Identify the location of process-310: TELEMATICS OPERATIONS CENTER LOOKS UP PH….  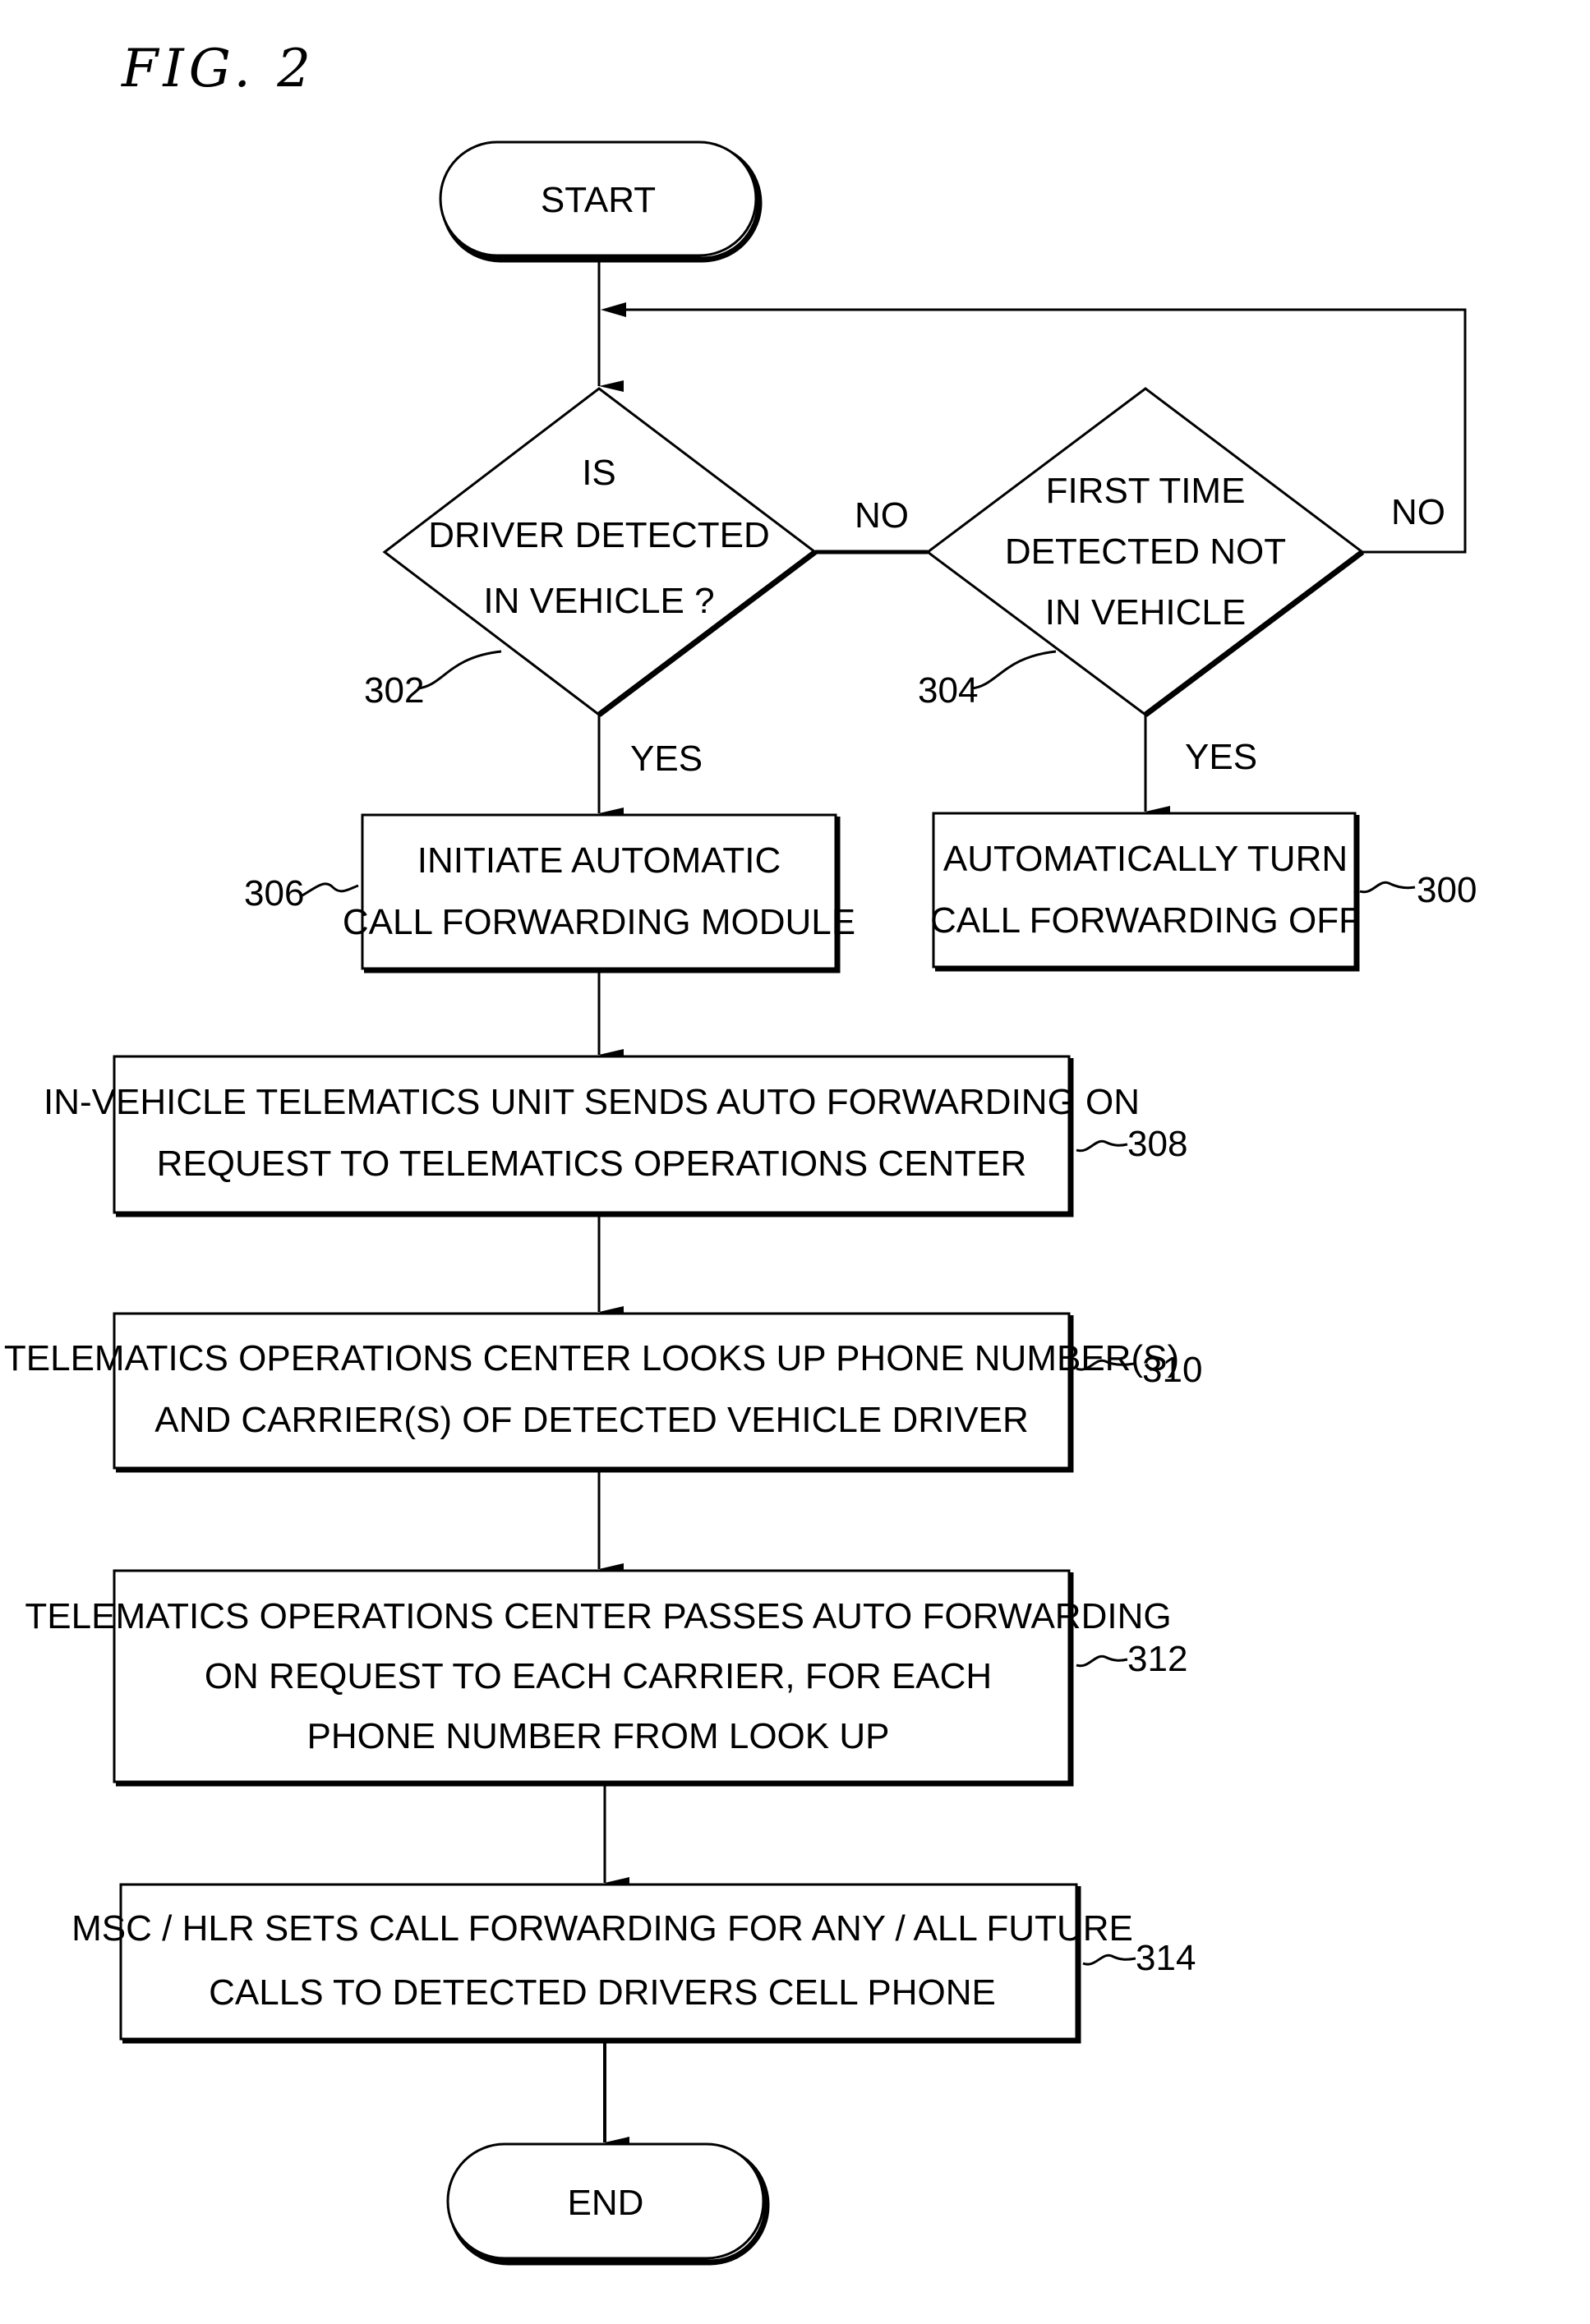
(591, 1392).